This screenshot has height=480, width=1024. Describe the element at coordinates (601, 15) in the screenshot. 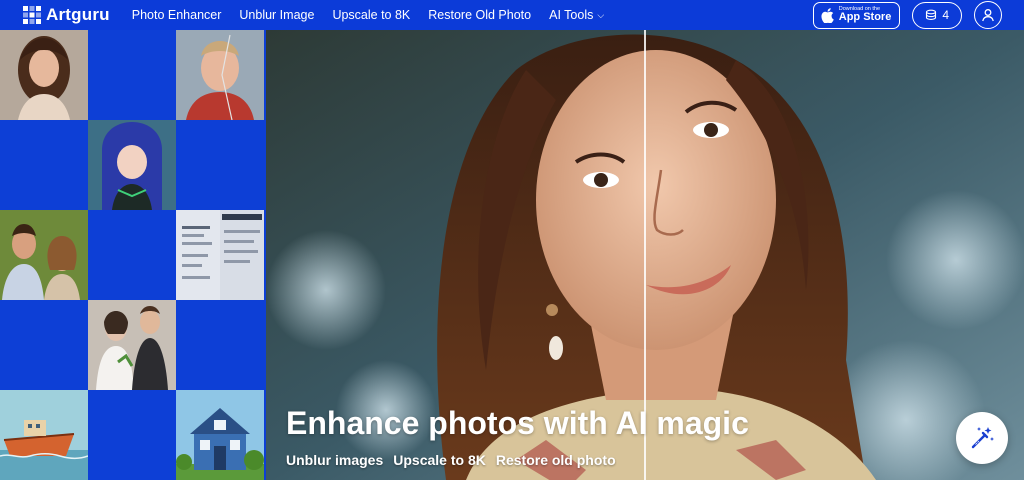

I see `chevron-down-icon: ⌵` at that location.